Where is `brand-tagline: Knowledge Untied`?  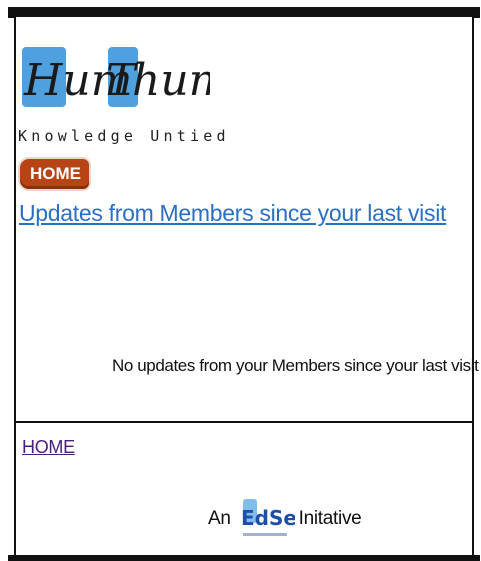 brand-tagline: Knowledge Untied is located at coordinates (124, 136).